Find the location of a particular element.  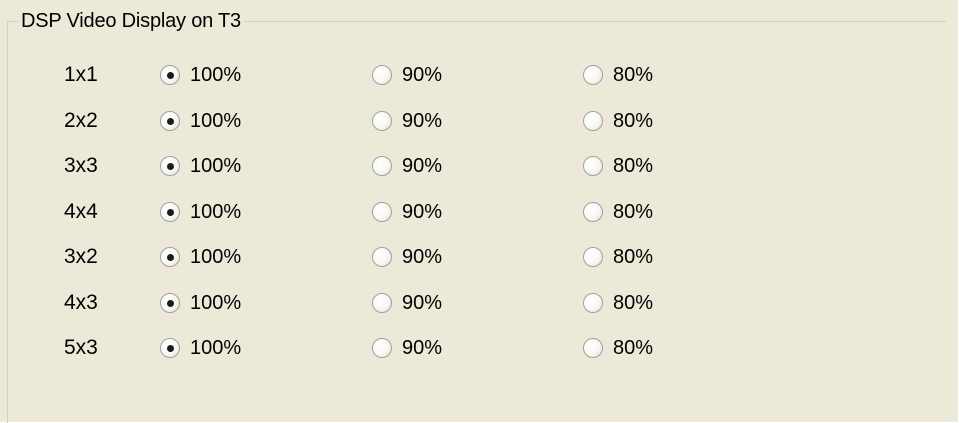

layout-row-2x2: 2x2 100% 90% 80% is located at coordinates (479, 121).